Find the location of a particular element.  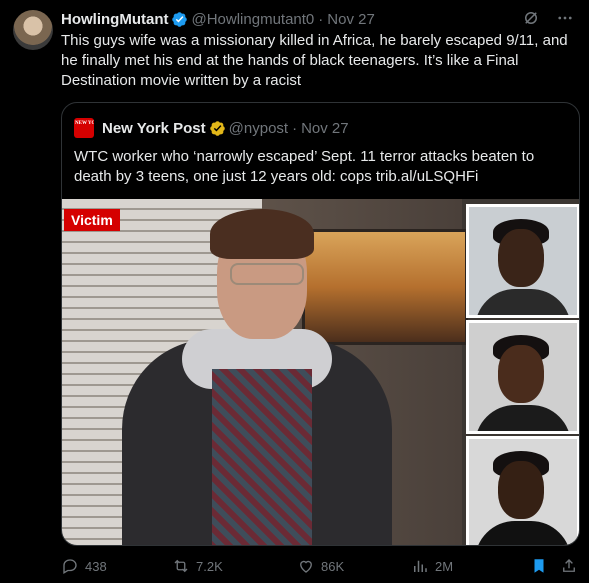

like-button: 86K is located at coordinates (320, 566).